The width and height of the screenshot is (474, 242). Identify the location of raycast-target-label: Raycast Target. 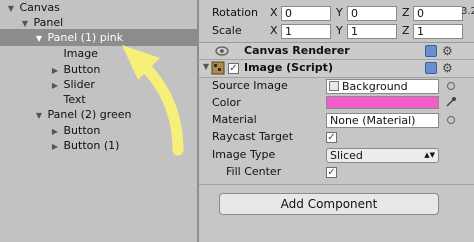
(253, 136).